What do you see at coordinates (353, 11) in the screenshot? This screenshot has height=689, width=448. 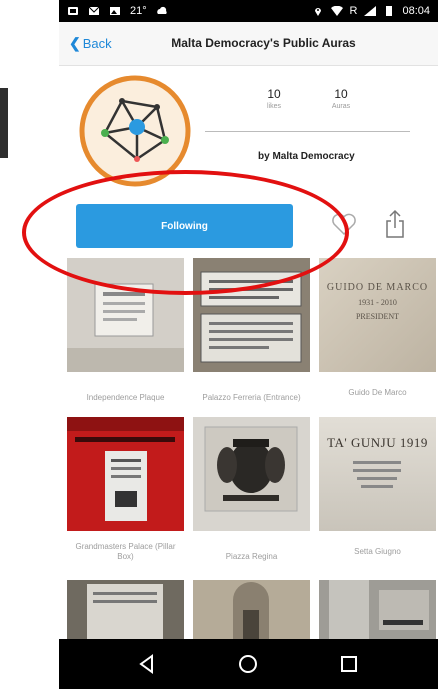 I see `network-type-text: R` at bounding box center [353, 11].